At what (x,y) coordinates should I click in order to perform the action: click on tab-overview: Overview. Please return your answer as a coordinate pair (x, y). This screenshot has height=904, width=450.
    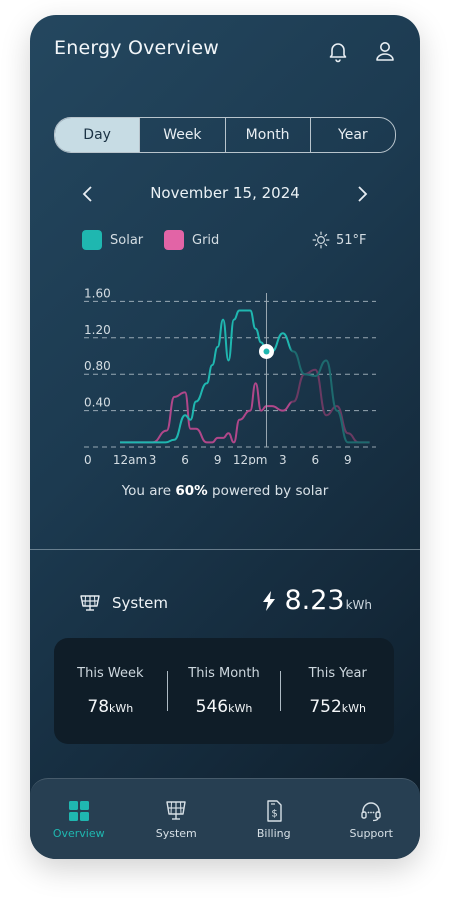
    Looking at the image, I should click on (79, 819).